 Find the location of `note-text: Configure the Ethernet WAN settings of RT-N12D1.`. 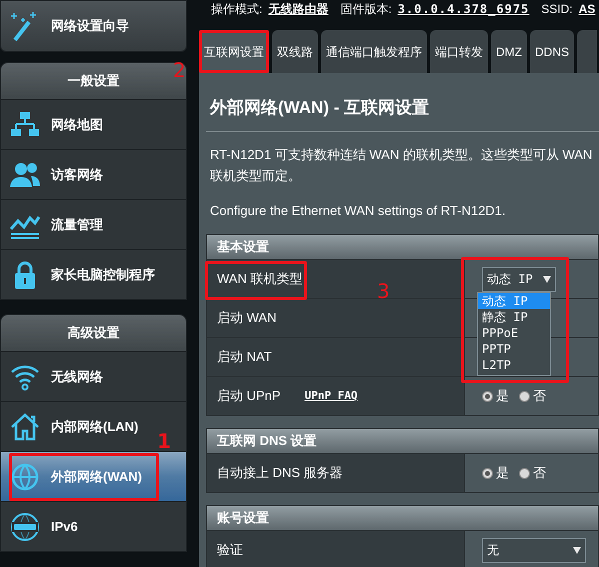

note-text: Configure the Ethernet WAN settings of RT-N12D1. is located at coordinates (358, 211).